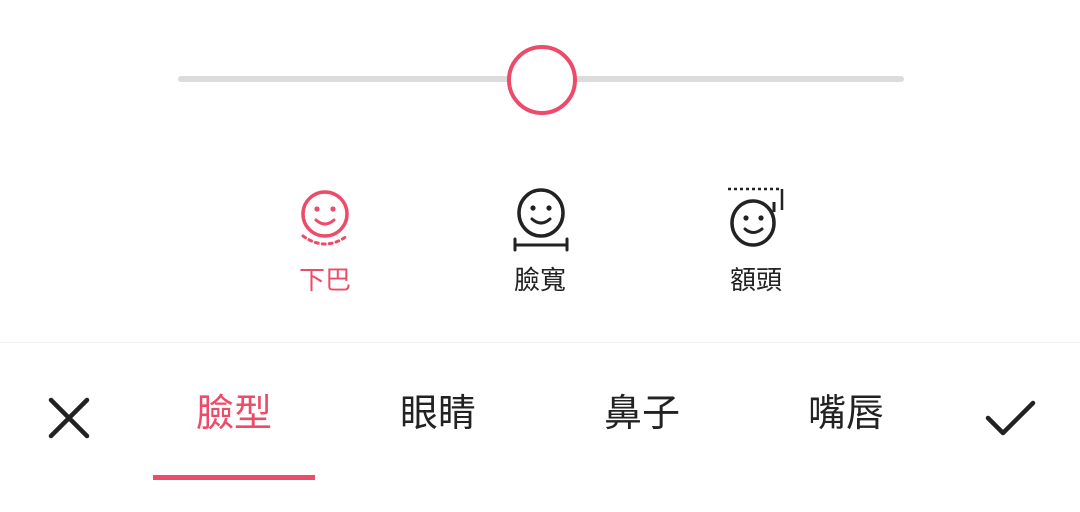 The height and width of the screenshot is (512, 1080). I want to click on active-tab-indicator, so click(234, 477).